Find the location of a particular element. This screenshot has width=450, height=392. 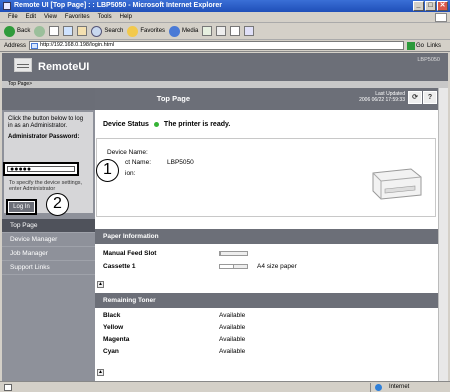

media-icon is located at coordinates (175, 31).